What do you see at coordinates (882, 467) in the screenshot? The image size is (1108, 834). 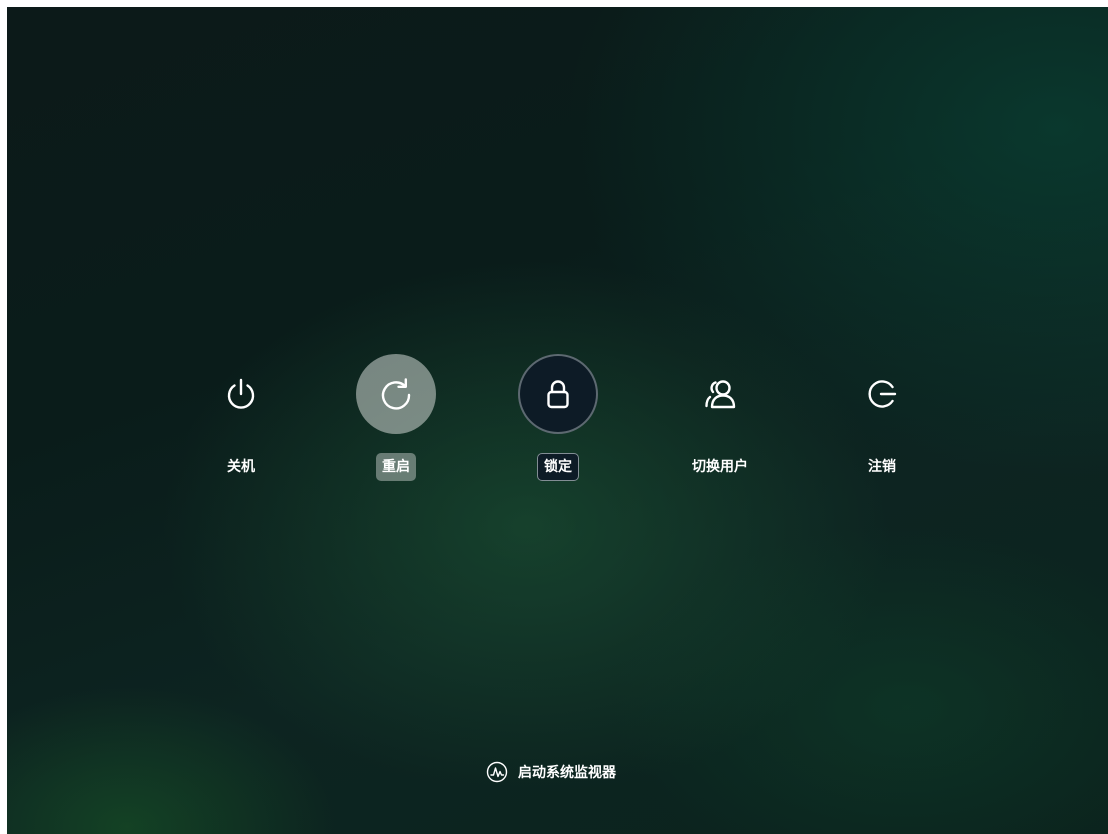 I see `logout-label: 注销` at bounding box center [882, 467].